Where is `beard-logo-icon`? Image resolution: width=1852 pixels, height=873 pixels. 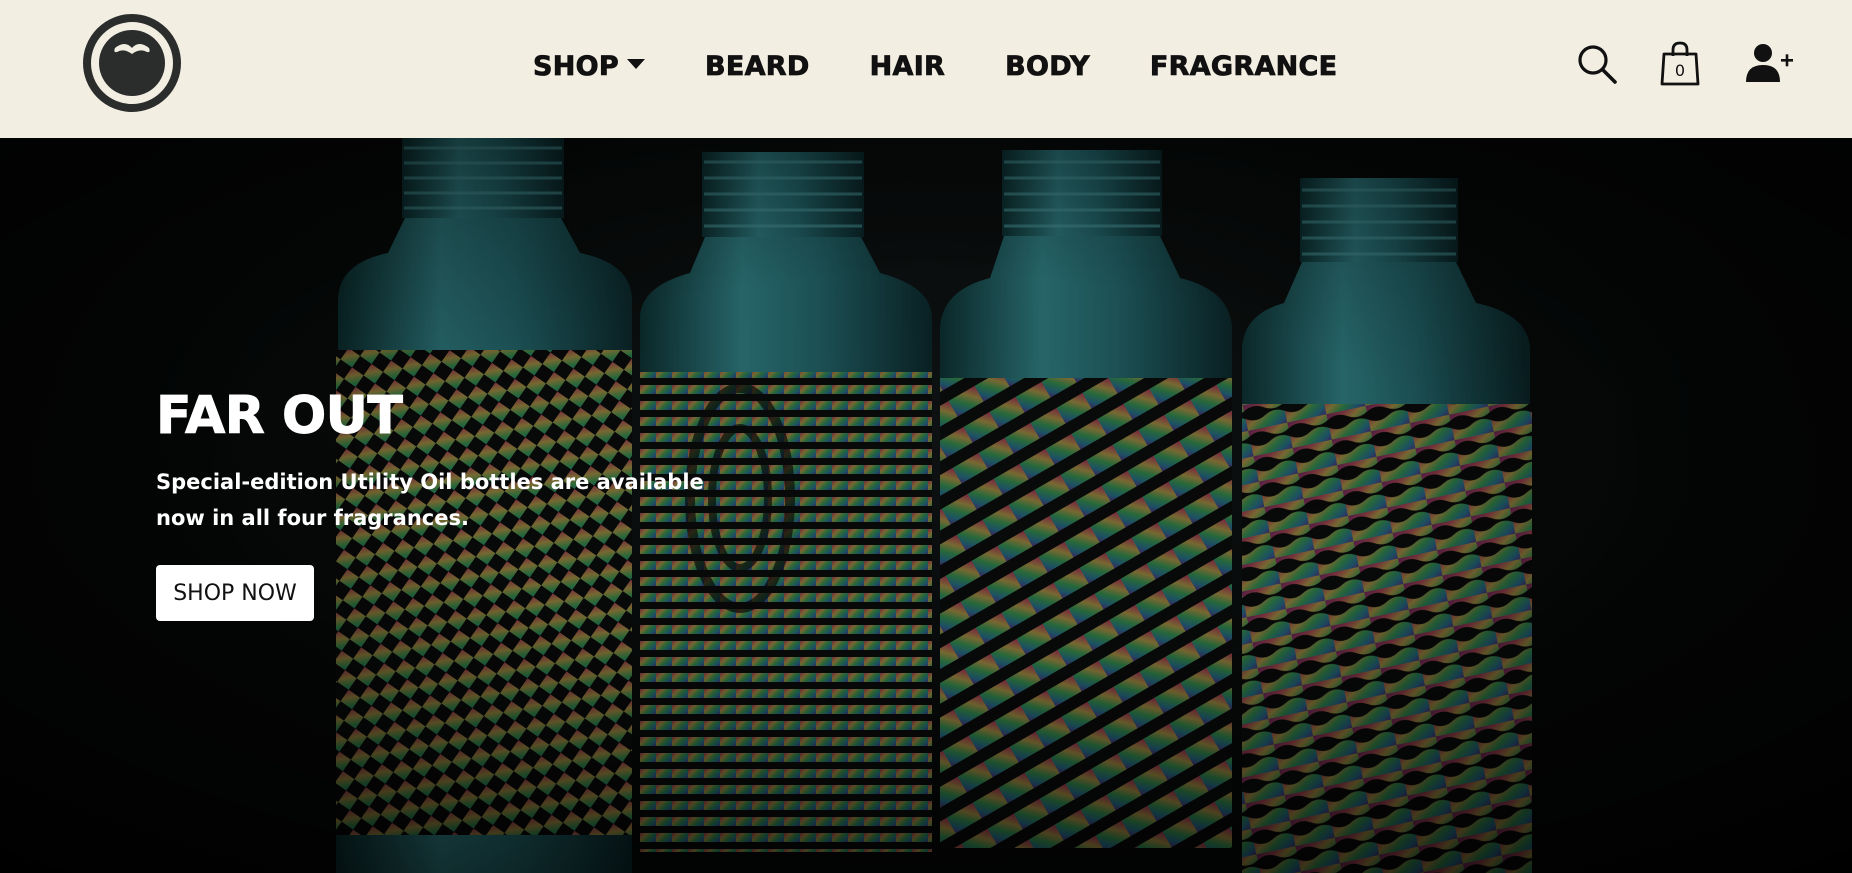
beard-logo-icon is located at coordinates (132, 63).